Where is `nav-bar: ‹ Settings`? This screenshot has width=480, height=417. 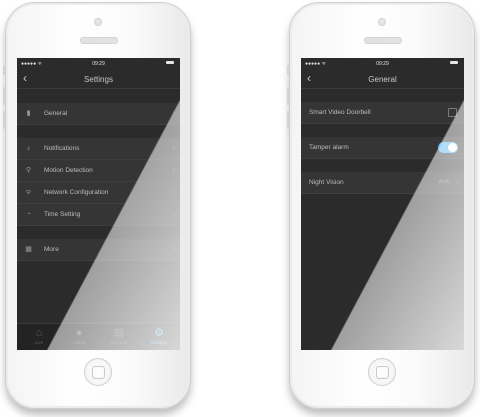
nav-bar: ‹ Settings is located at coordinates (98, 79).